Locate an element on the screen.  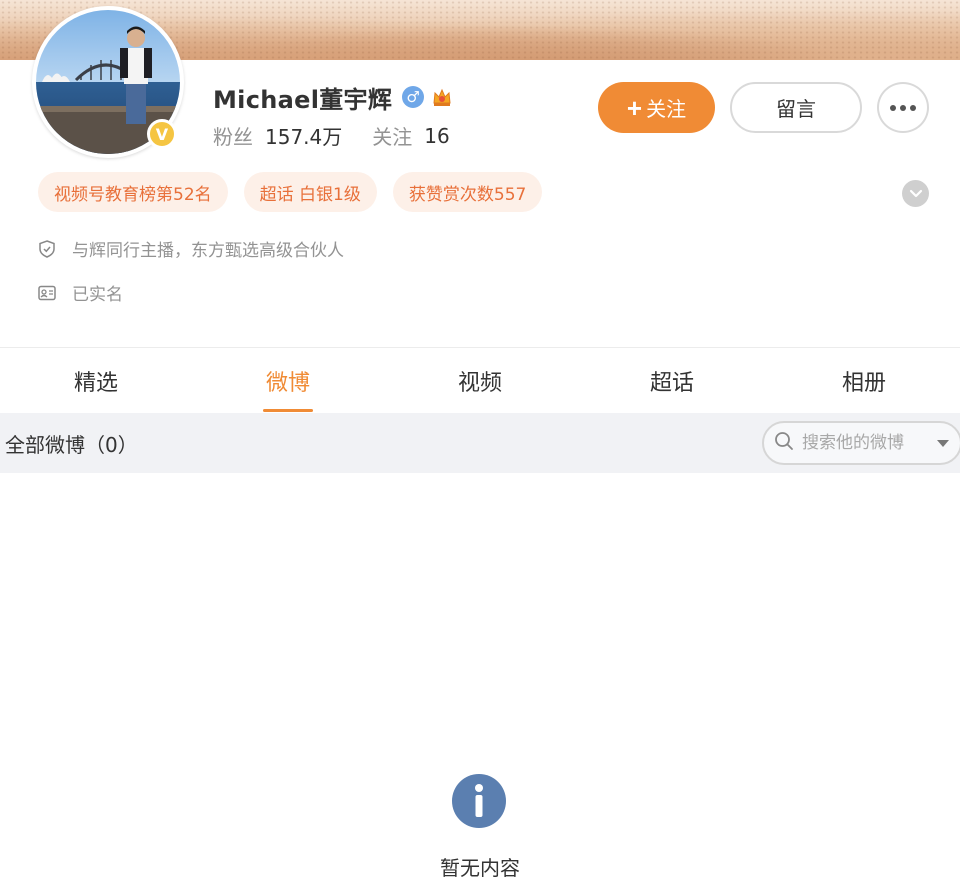
feed-search-box is located at coordinates (861, 443).